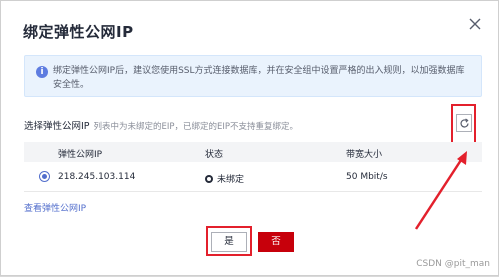  What do you see at coordinates (440, 190) in the screenshot?
I see `annotation-arrow` at bounding box center [440, 190].